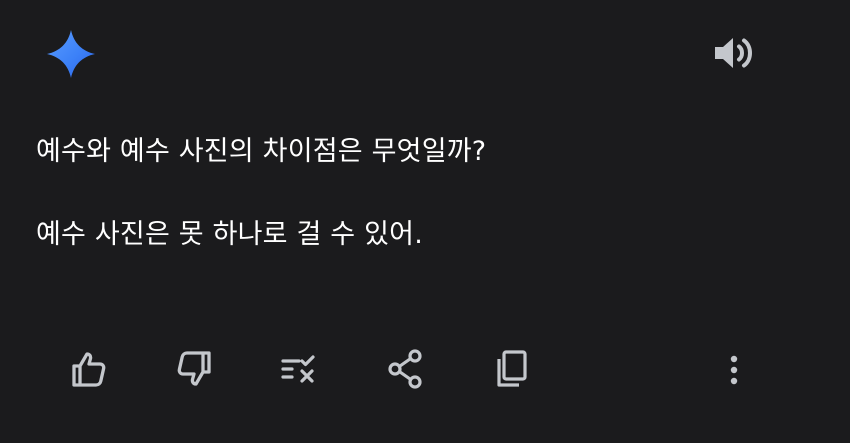 The width and height of the screenshot is (850, 443). Describe the element at coordinates (71, 54) in the screenshot. I see `gemini-sparkle-icon` at that location.